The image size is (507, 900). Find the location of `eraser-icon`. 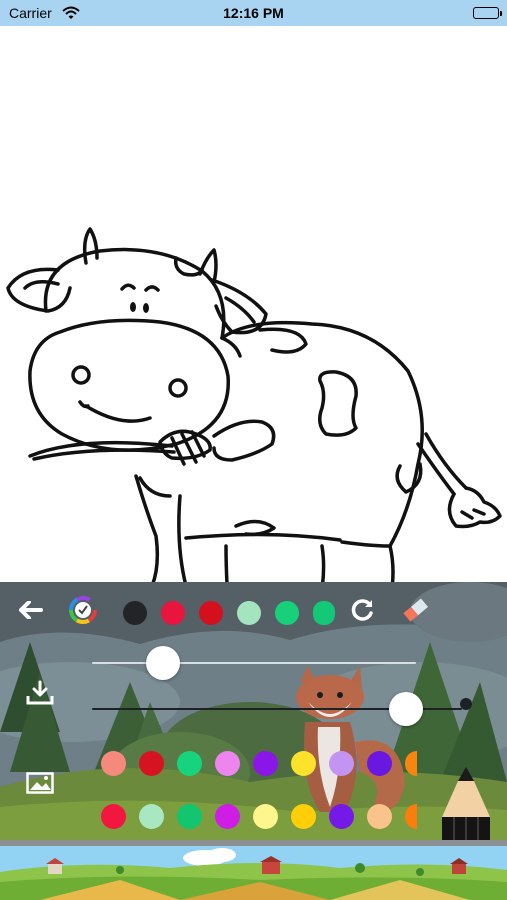

eraser-icon is located at coordinates (415, 612).